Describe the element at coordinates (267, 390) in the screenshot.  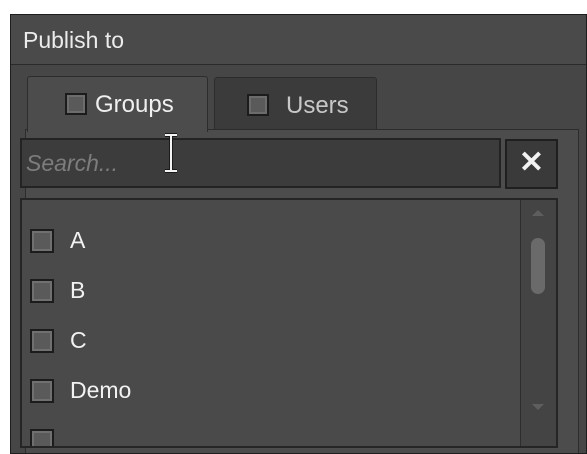
I see `list-item: Demo` at that location.